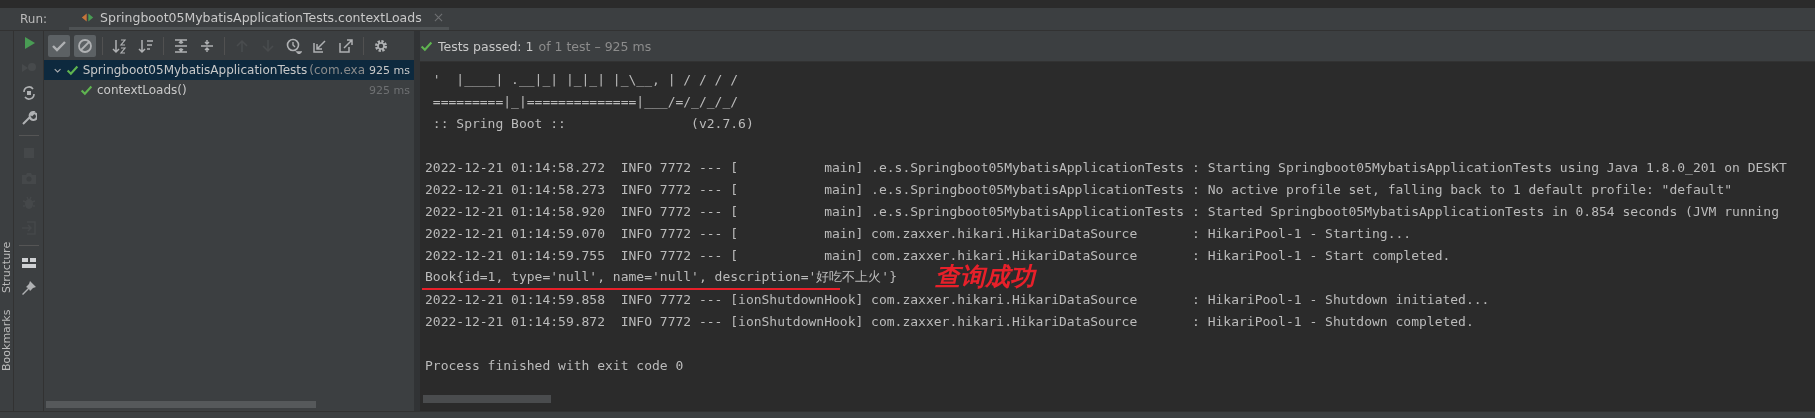  What do you see at coordinates (294, 45) in the screenshot?
I see `clock-icon` at bounding box center [294, 45].